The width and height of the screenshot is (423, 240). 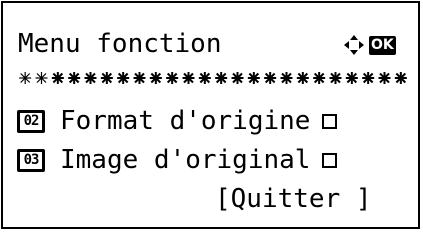 What do you see at coordinates (120, 44) in the screenshot?
I see `screen-title: Menu fonction` at bounding box center [120, 44].